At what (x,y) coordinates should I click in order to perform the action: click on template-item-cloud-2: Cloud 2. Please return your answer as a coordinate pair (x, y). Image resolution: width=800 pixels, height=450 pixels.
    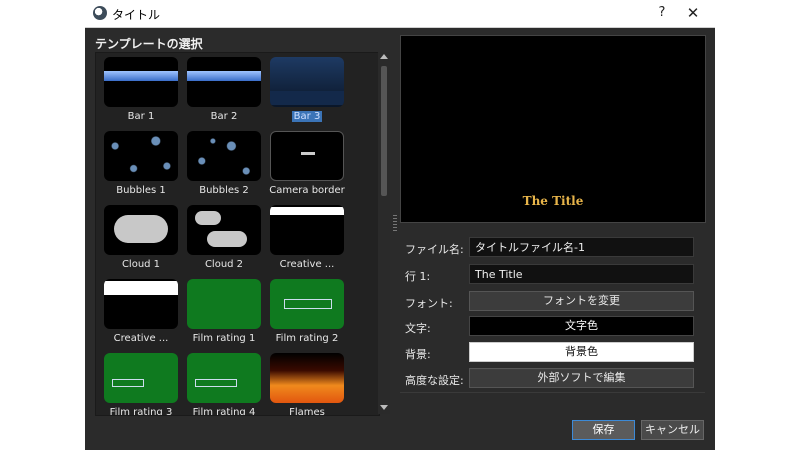
    Looking at the image, I should click on (224, 238).